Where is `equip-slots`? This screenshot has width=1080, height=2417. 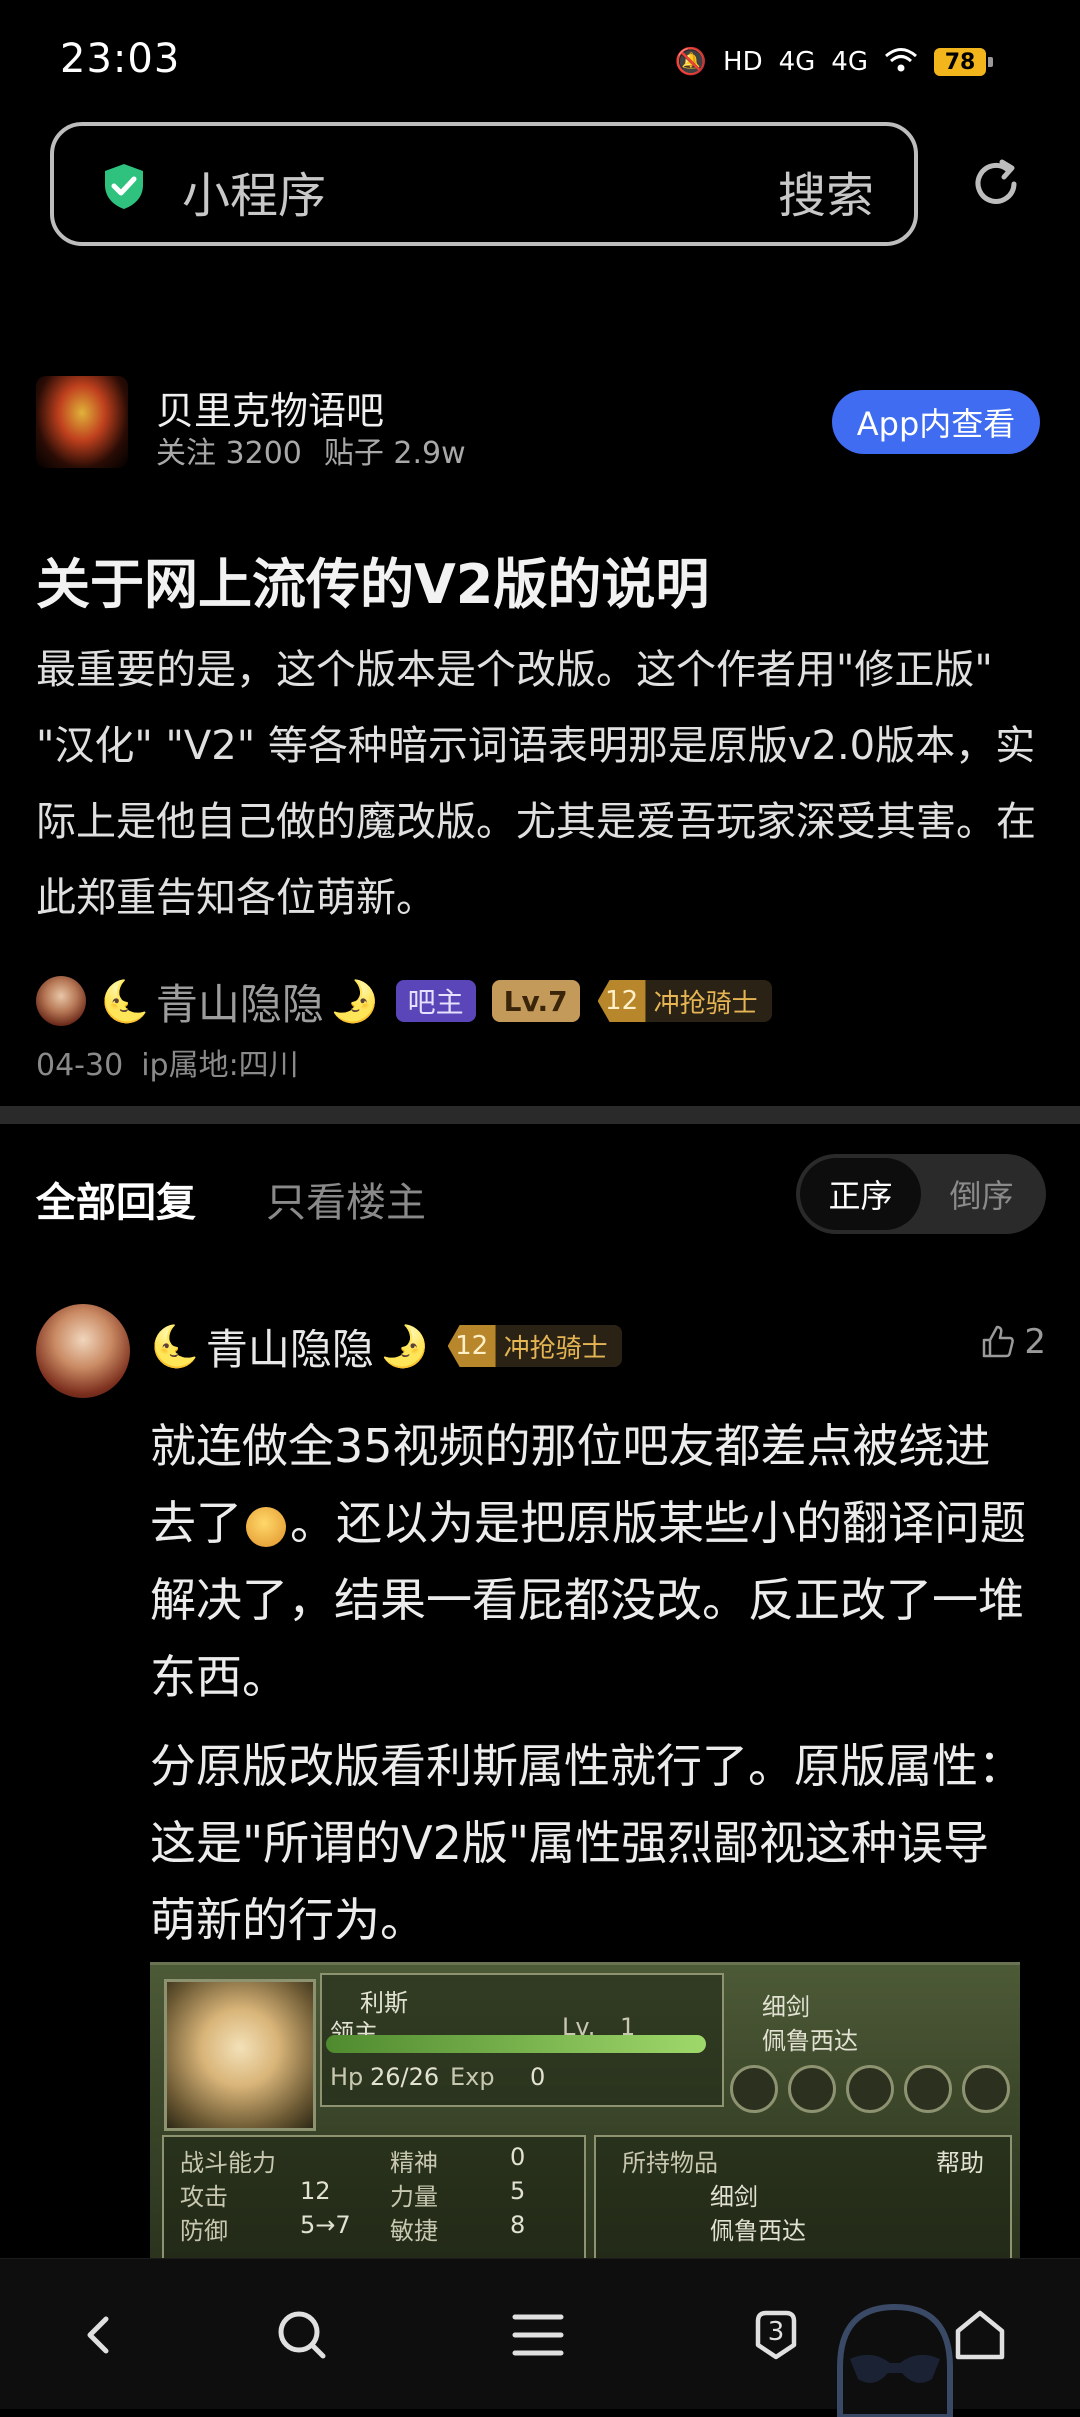 equip-slots is located at coordinates (870, 2089).